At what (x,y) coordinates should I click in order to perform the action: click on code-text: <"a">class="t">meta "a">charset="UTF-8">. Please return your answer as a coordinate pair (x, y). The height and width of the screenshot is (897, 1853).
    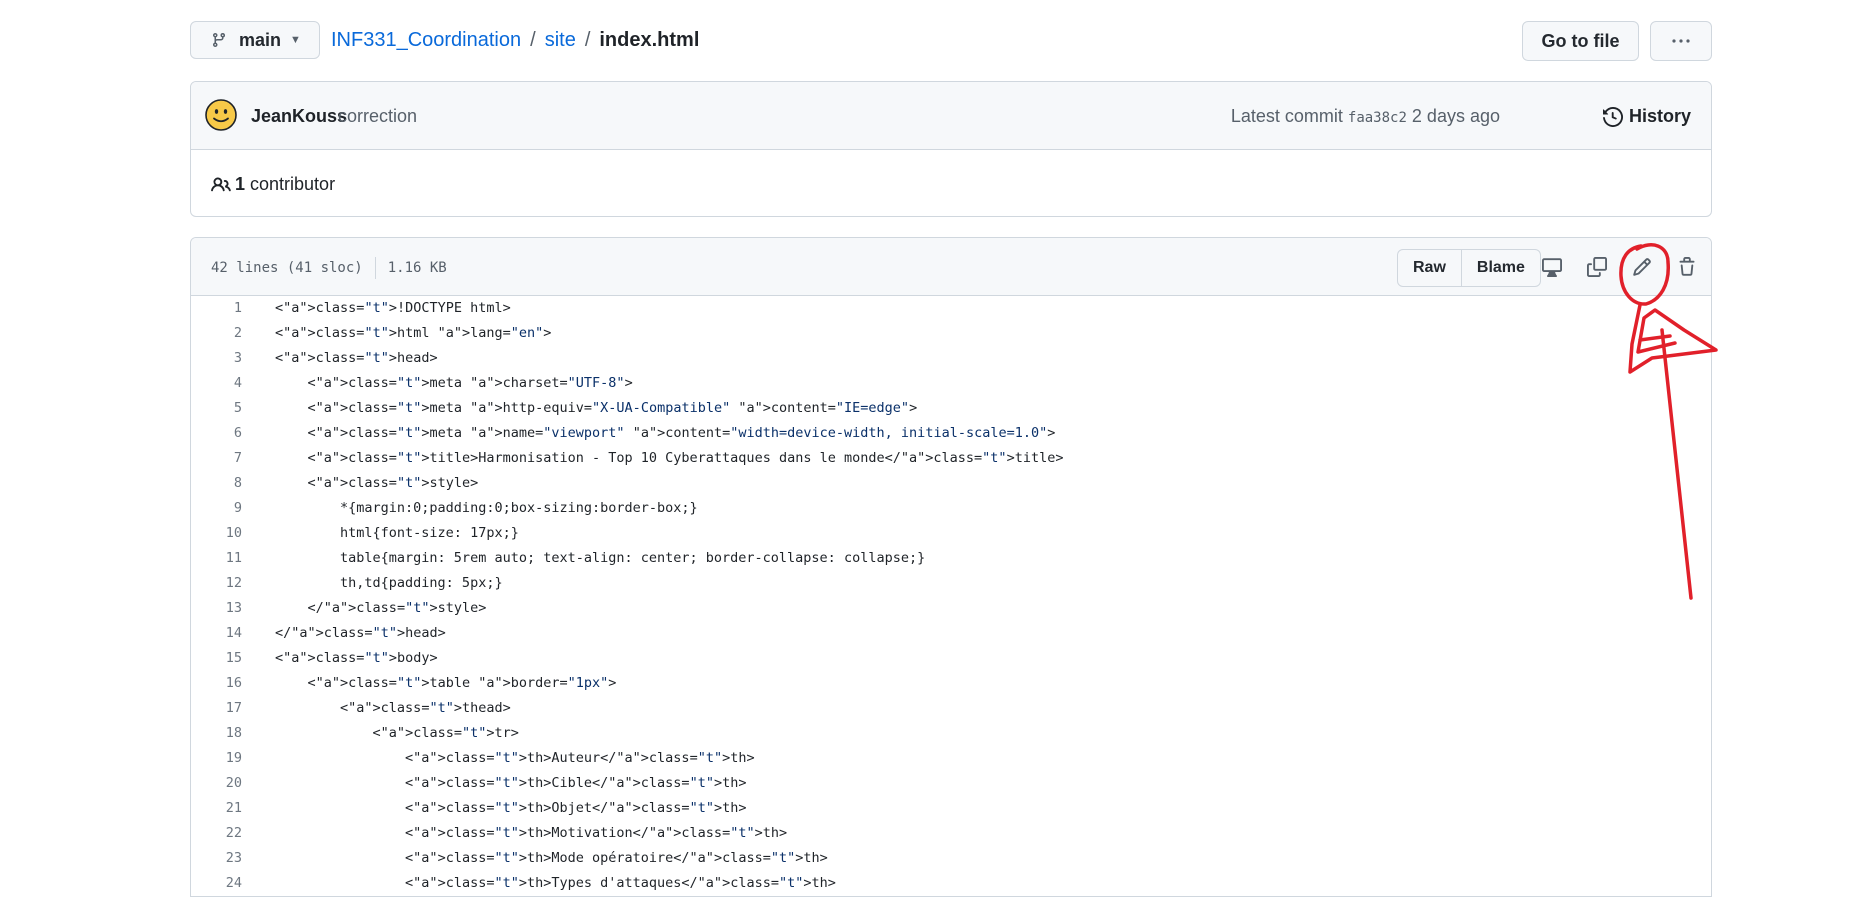
    Looking at the image, I should click on (454, 382).